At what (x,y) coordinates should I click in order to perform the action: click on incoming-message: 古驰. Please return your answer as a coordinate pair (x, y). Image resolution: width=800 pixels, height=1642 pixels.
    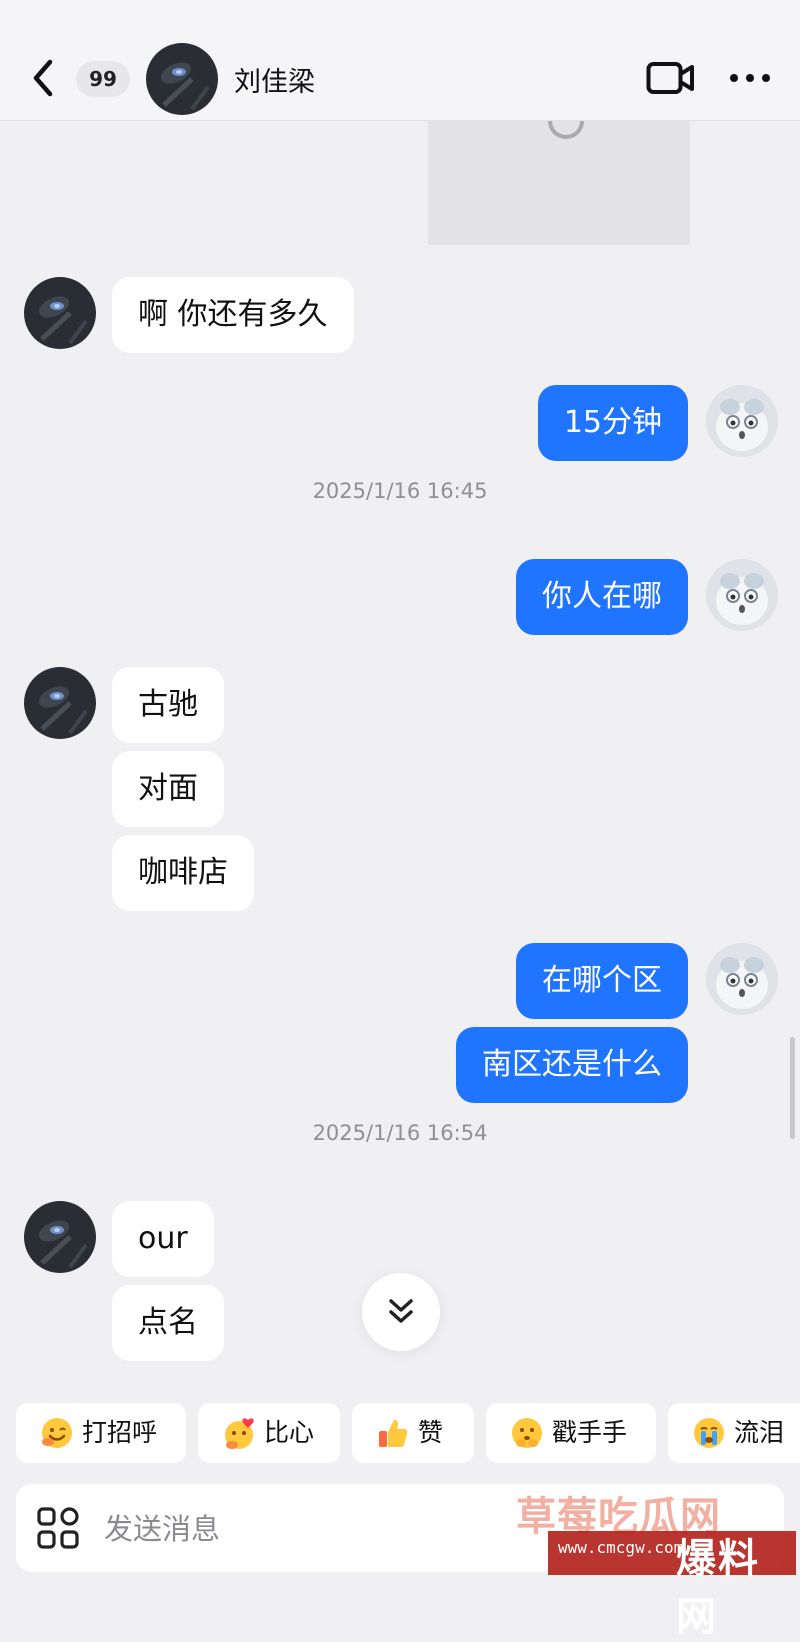
    Looking at the image, I should click on (168, 705).